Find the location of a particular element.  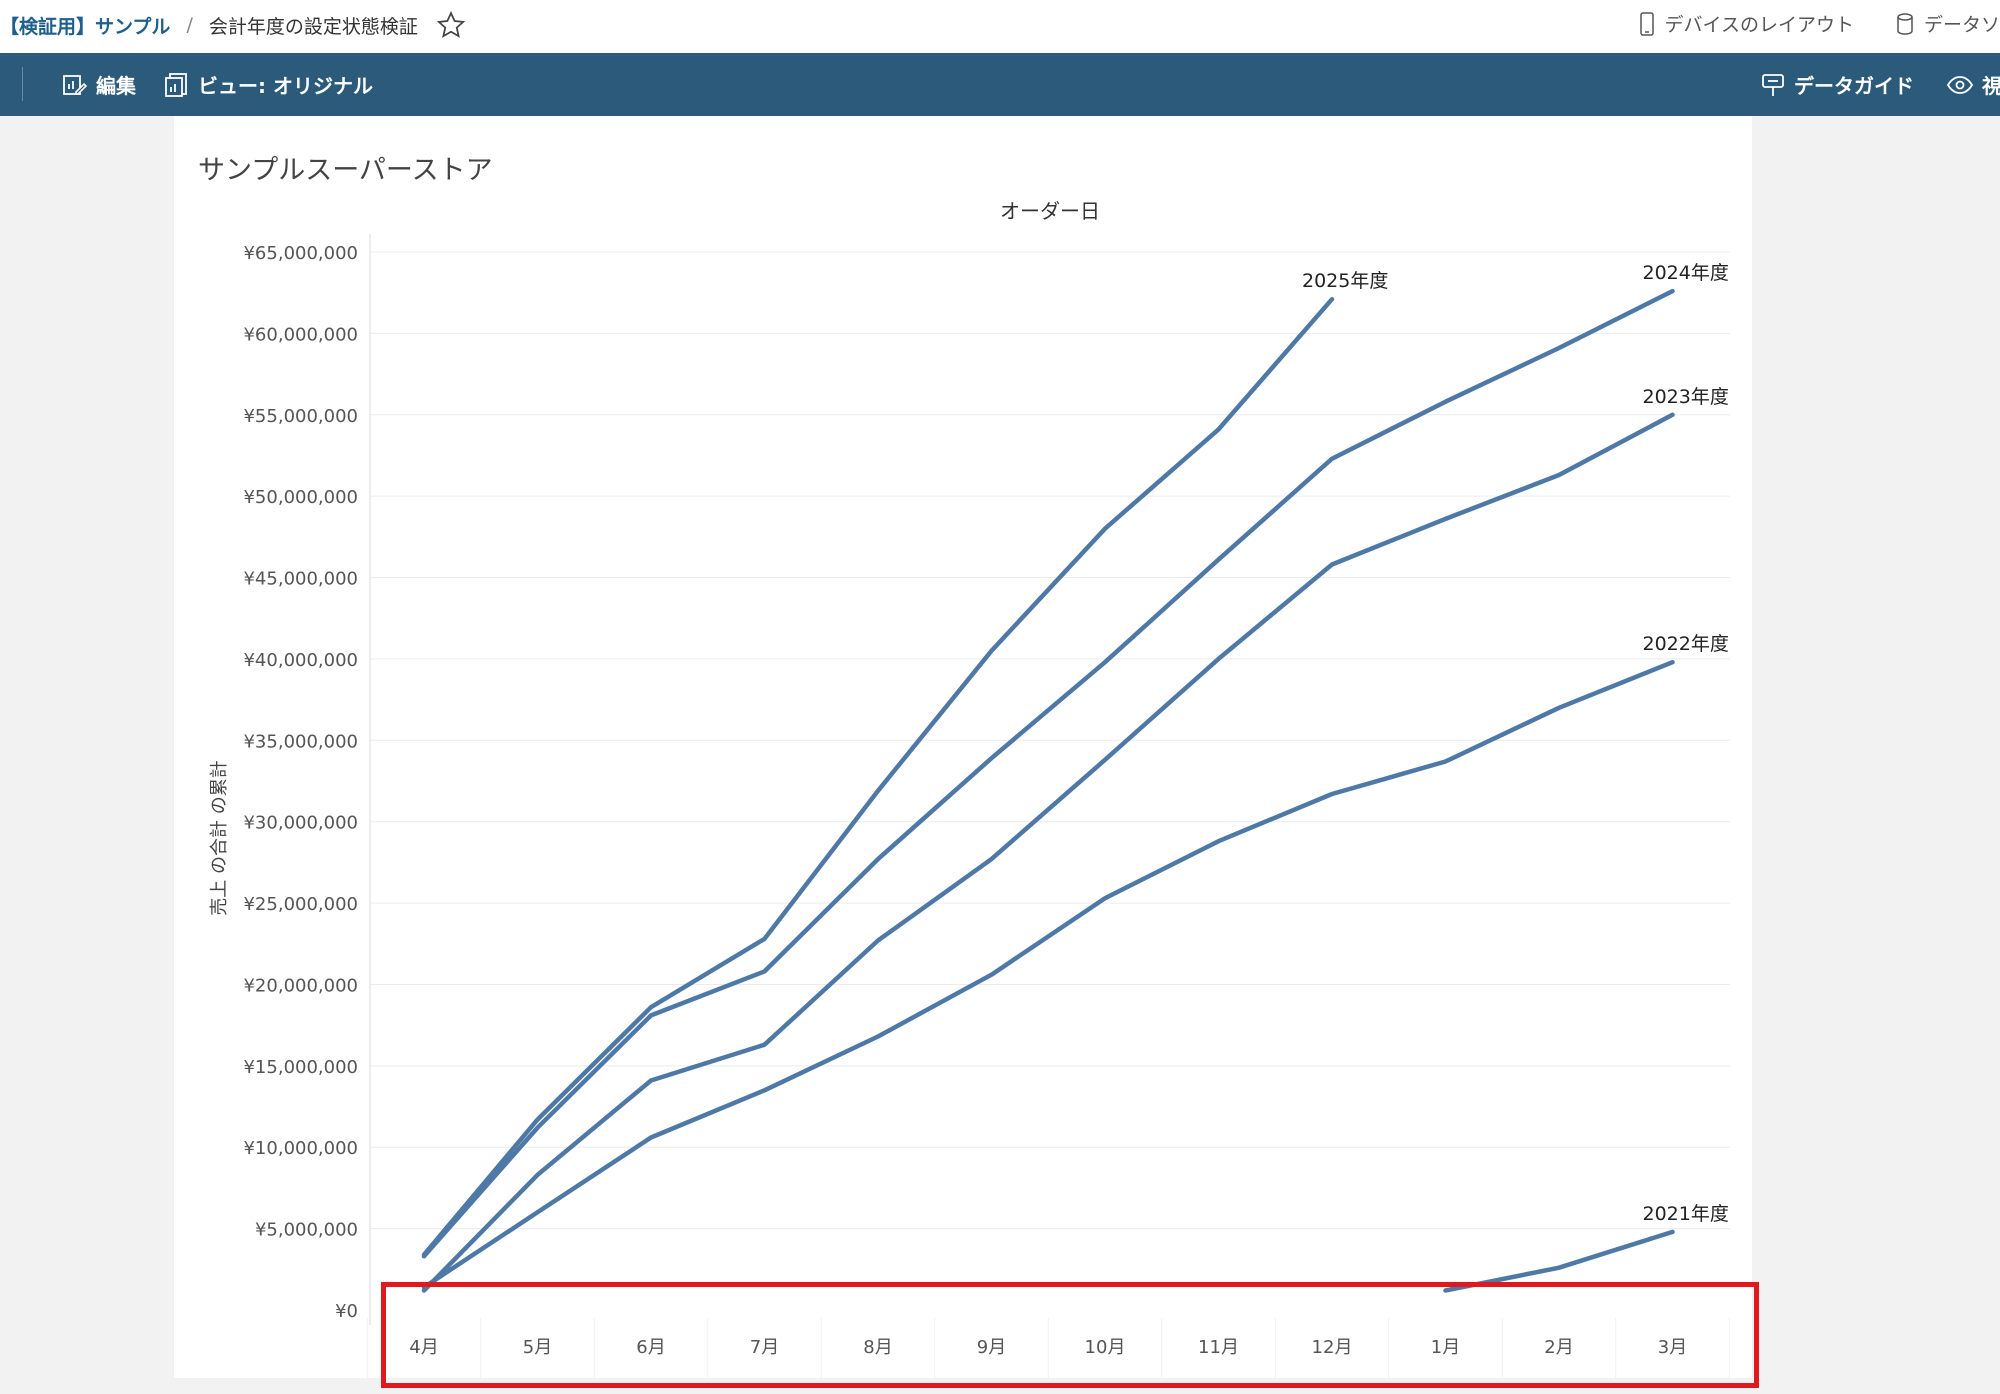

y-tick-label: ¥25,000,000 is located at coordinates (300, 904).